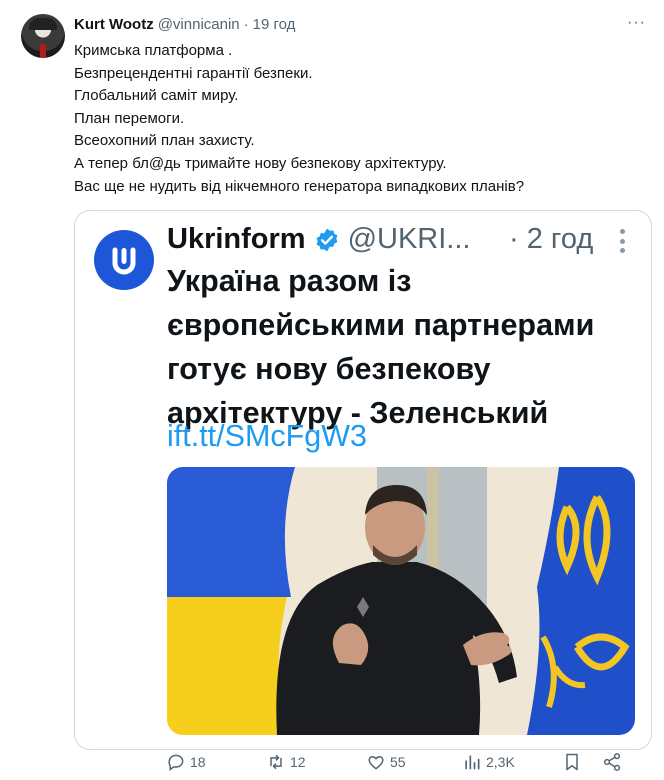  What do you see at coordinates (156, 96) in the screenshot?
I see `tweet-line: Глобальний саміт миру.` at bounding box center [156, 96].